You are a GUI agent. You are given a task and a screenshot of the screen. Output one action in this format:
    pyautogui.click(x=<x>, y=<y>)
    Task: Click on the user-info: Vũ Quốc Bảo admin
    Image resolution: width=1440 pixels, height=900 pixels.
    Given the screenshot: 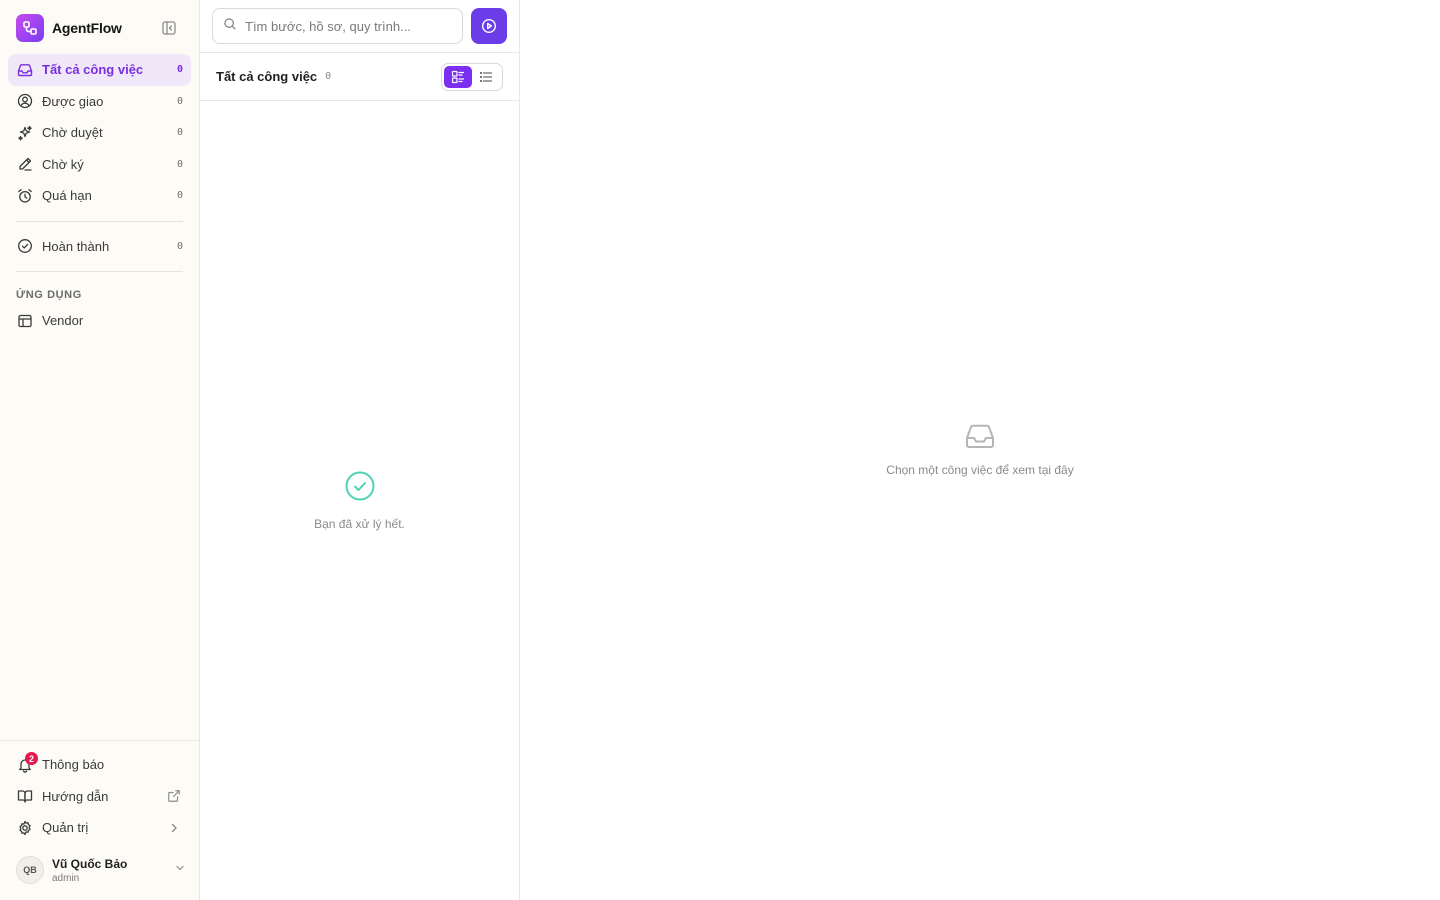 What is the action you would take?
    pyautogui.click(x=113, y=870)
    